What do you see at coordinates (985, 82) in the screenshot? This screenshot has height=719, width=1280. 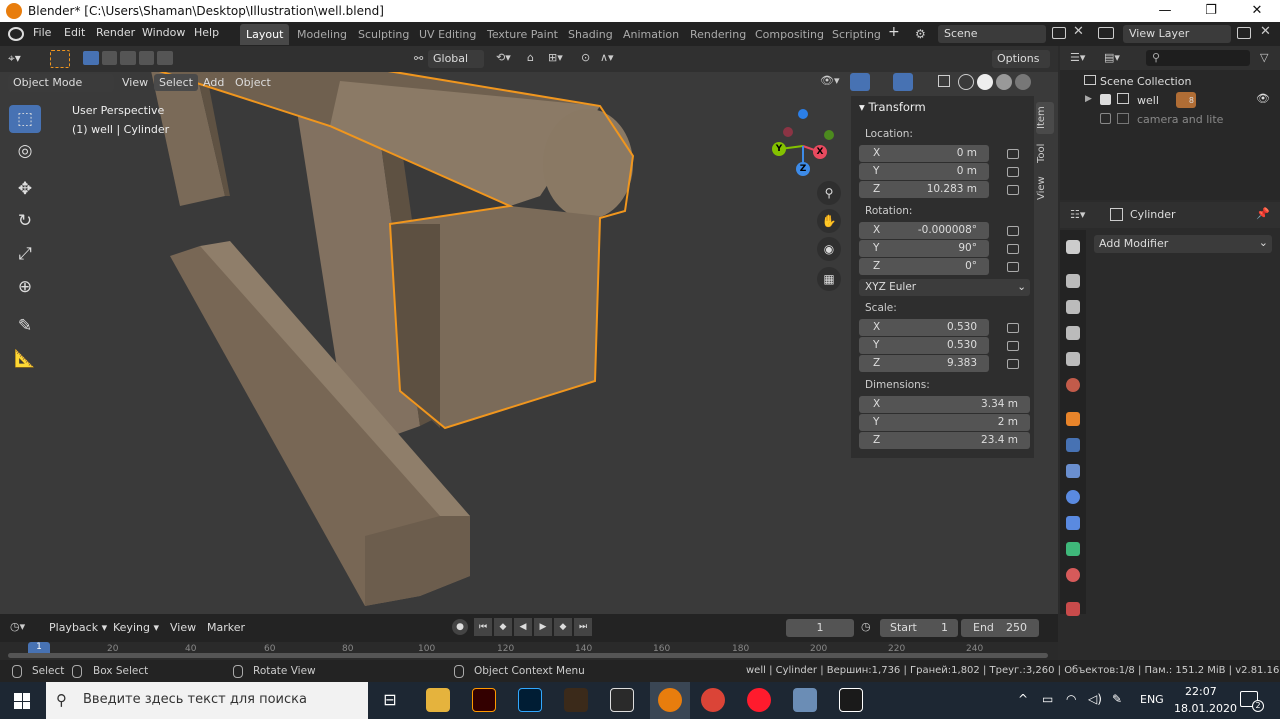 I see `solid-shading-icon` at bounding box center [985, 82].